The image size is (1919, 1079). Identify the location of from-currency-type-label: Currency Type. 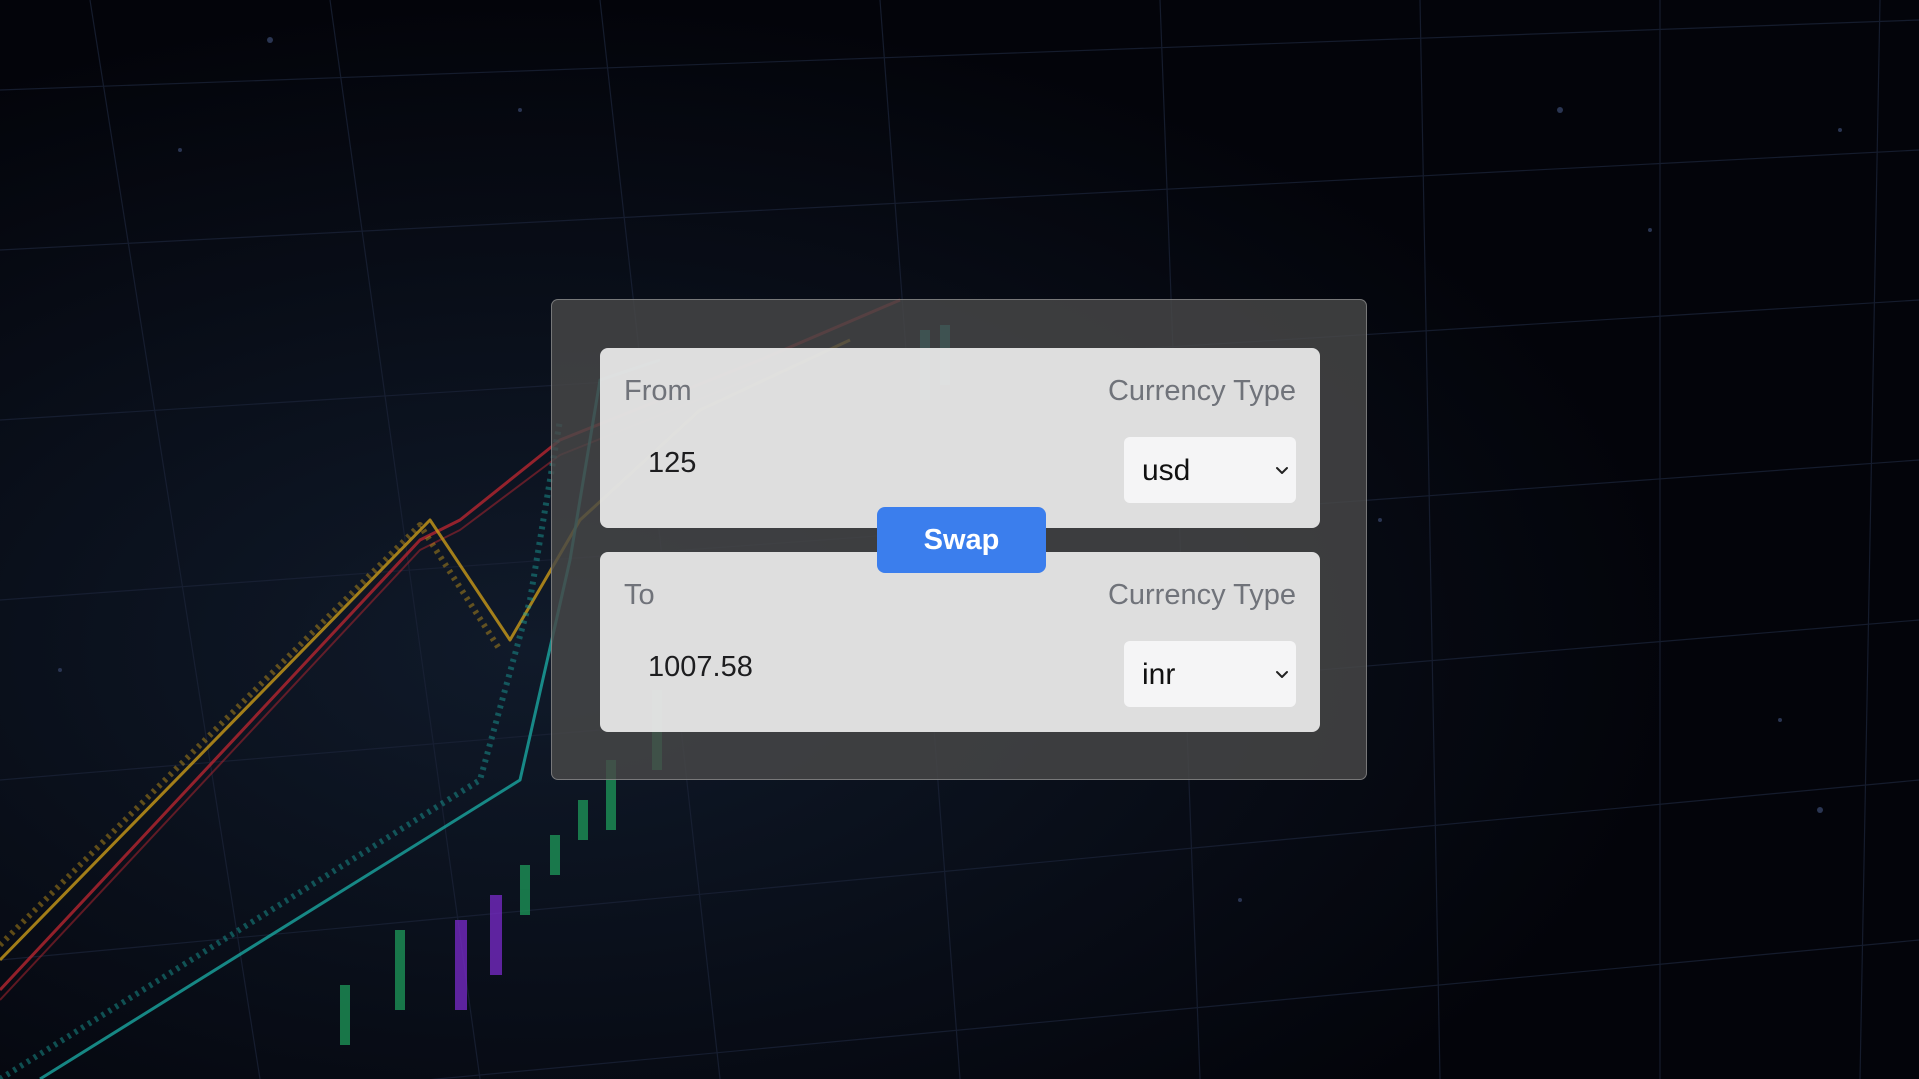
(1201, 391).